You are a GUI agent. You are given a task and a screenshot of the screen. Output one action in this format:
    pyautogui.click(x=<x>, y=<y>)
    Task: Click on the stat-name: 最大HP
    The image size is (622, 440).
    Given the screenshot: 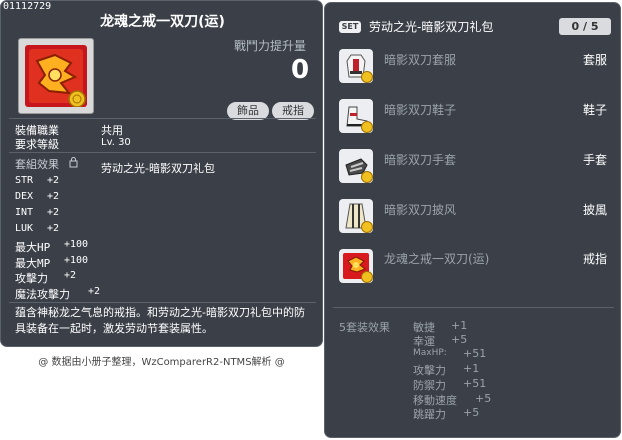 What is the action you would take?
    pyautogui.click(x=33, y=247)
    